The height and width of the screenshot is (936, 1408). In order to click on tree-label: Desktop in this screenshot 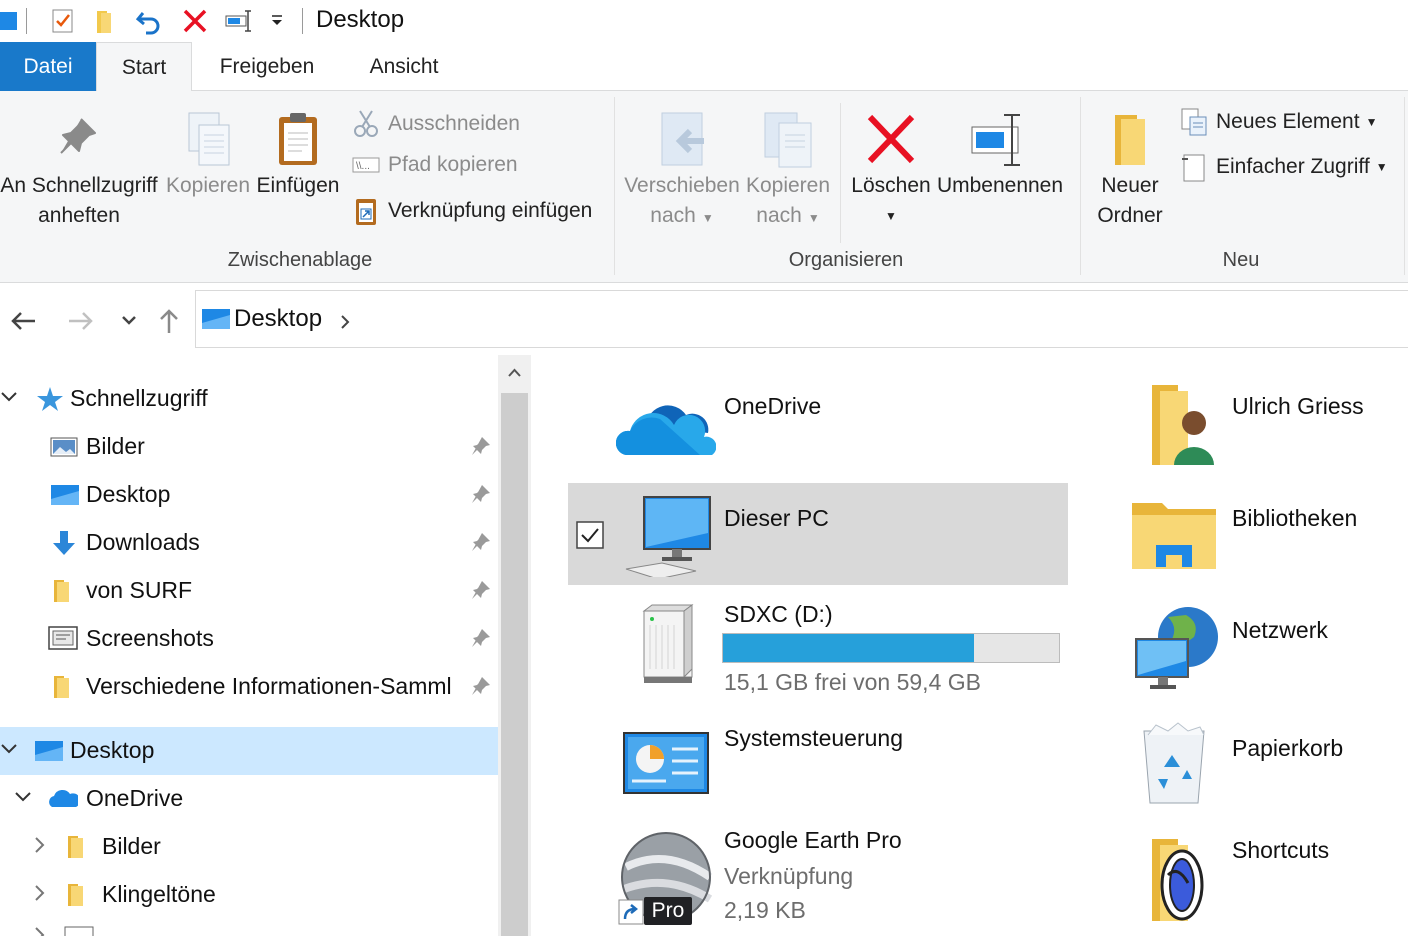, I will do `click(112, 750)`.